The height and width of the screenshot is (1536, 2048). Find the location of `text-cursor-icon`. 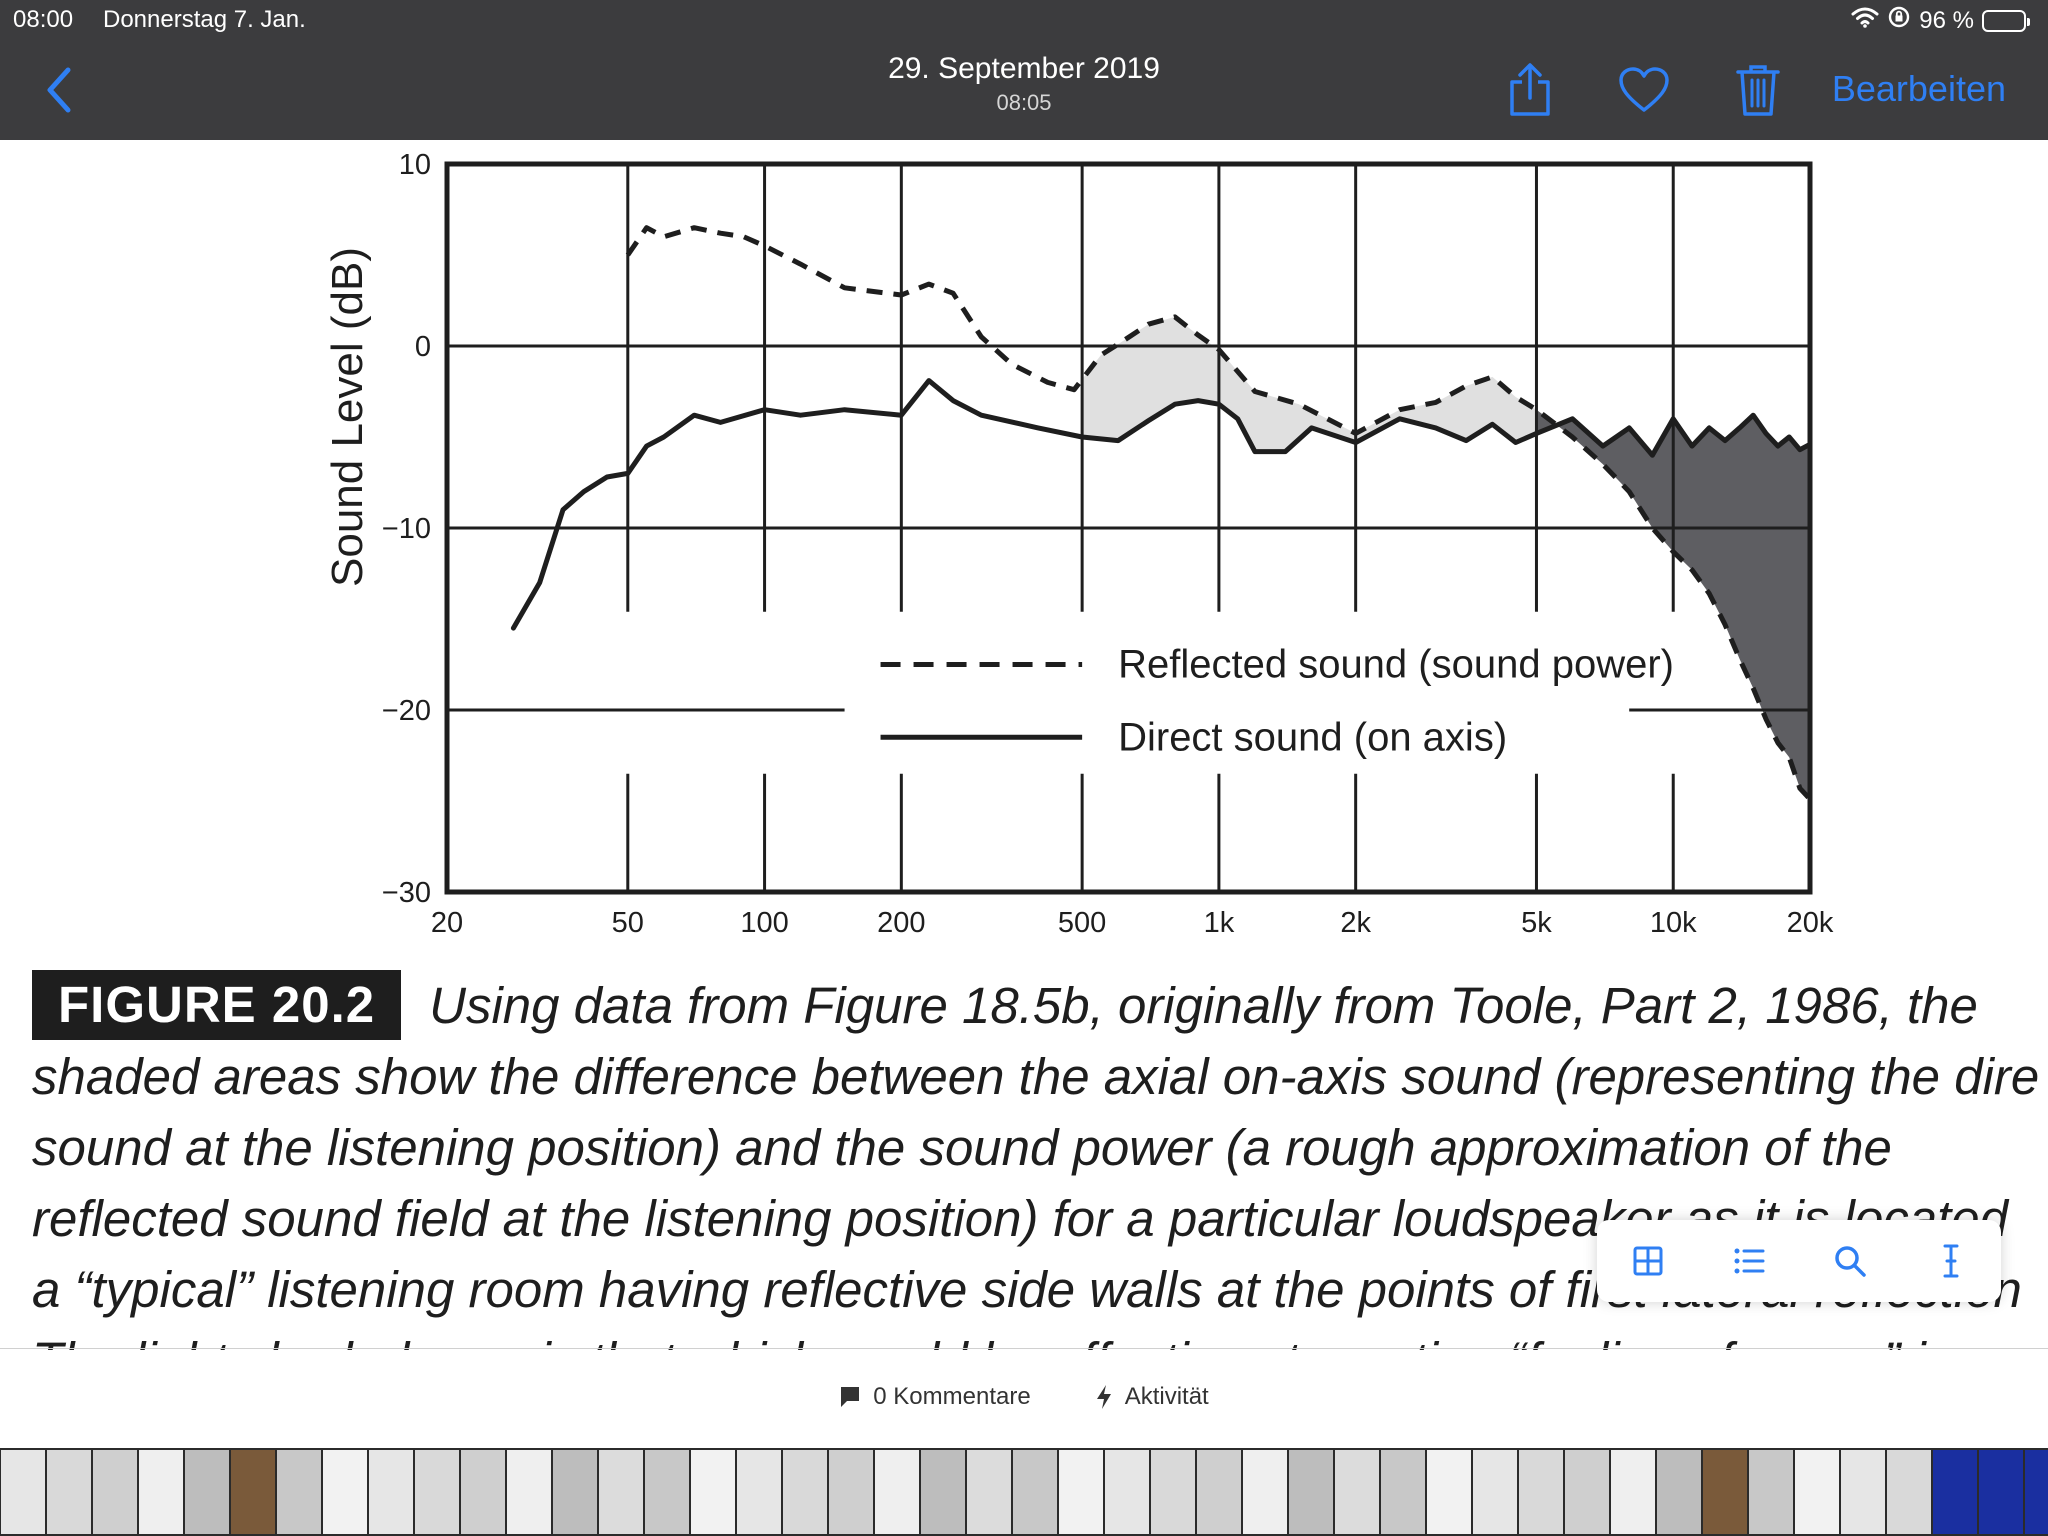

text-cursor-icon is located at coordinates (1950, 1261).